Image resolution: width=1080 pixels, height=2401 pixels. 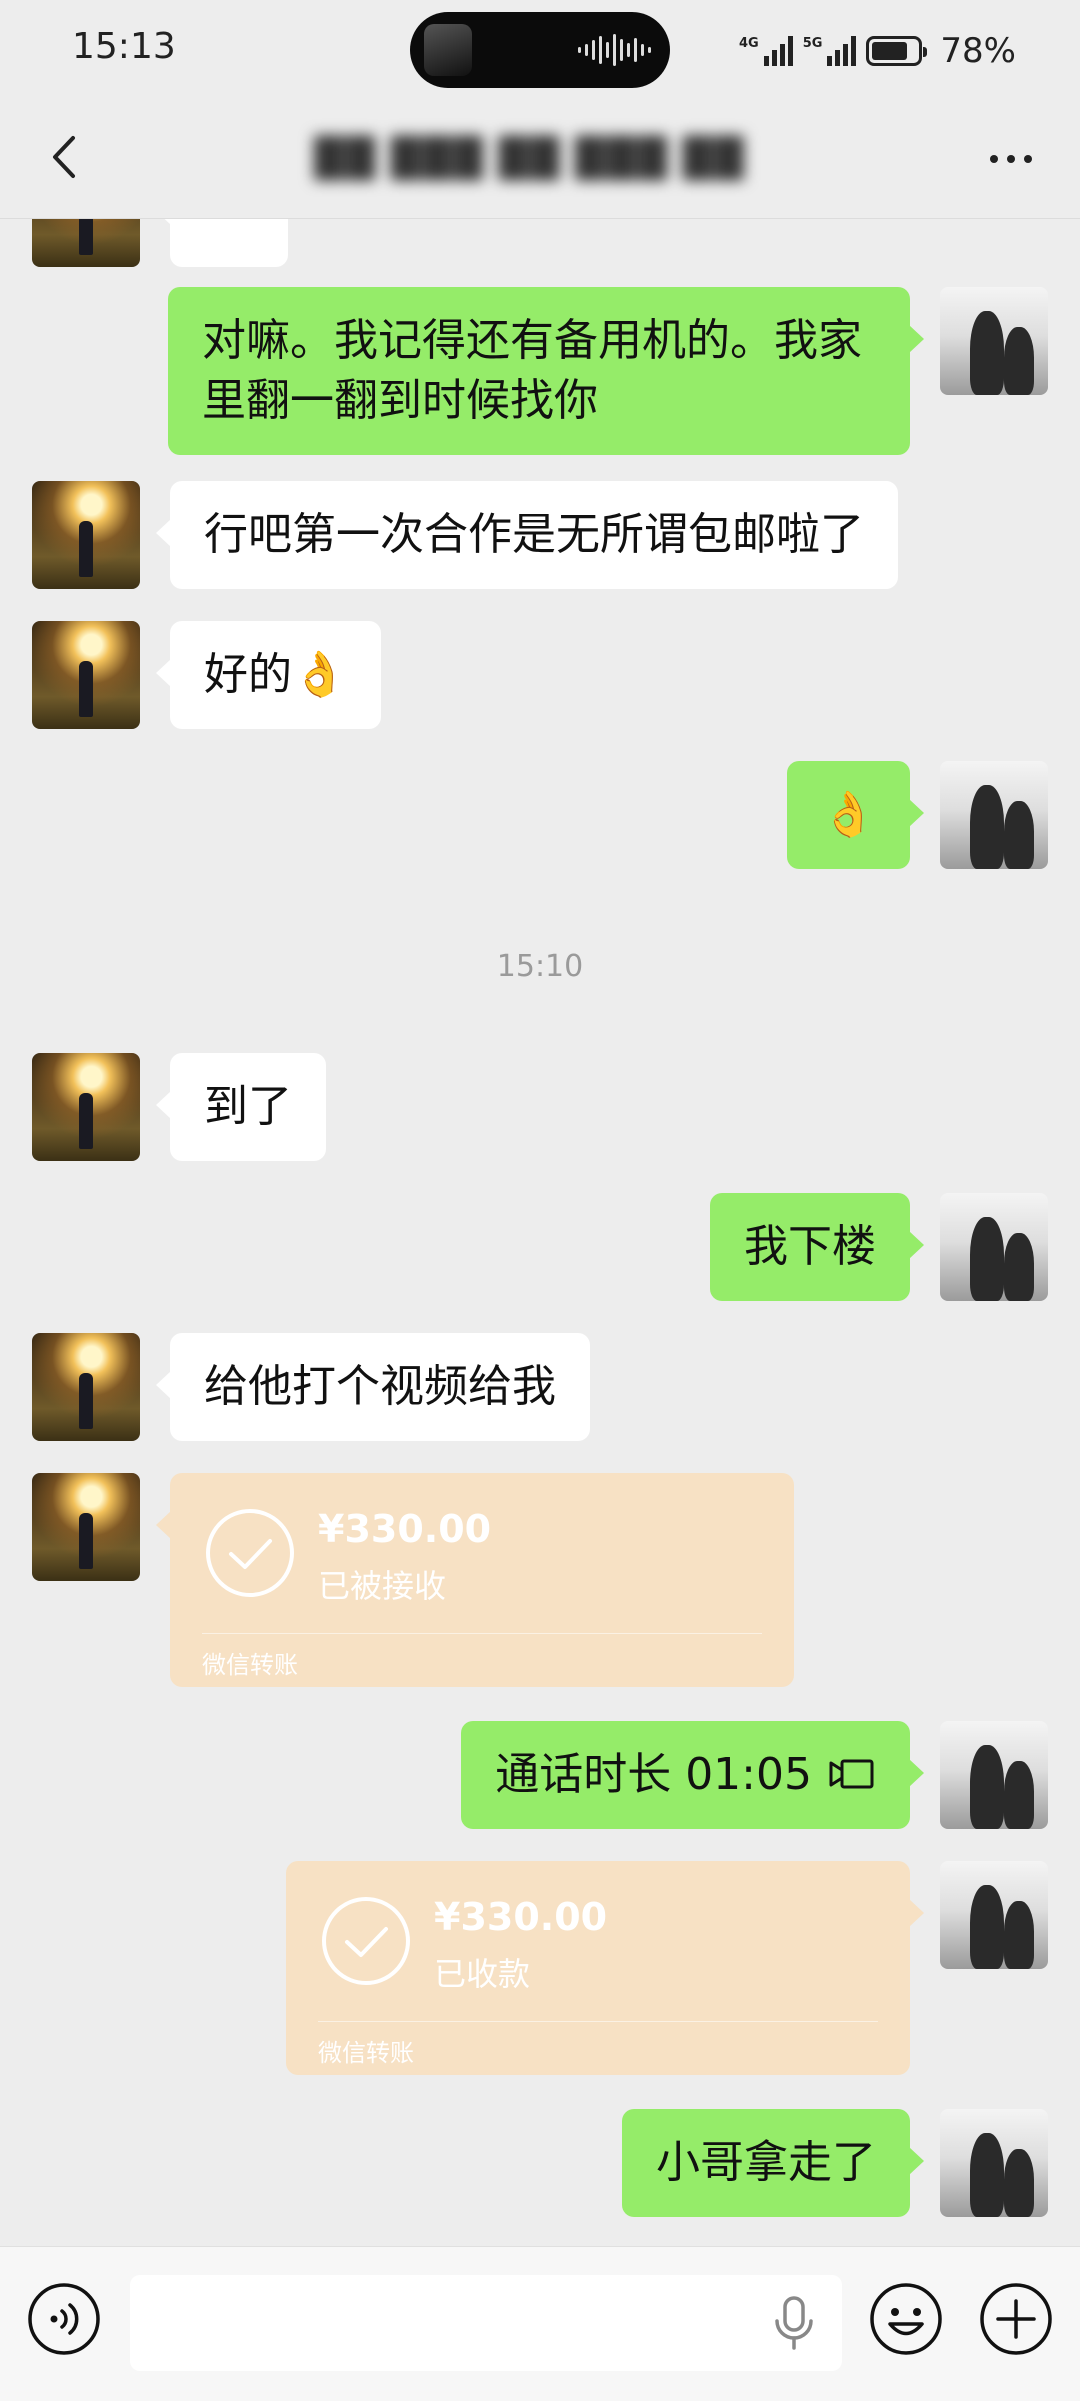 I want to click on voice-mode-button, so click(x=64, y=2319).